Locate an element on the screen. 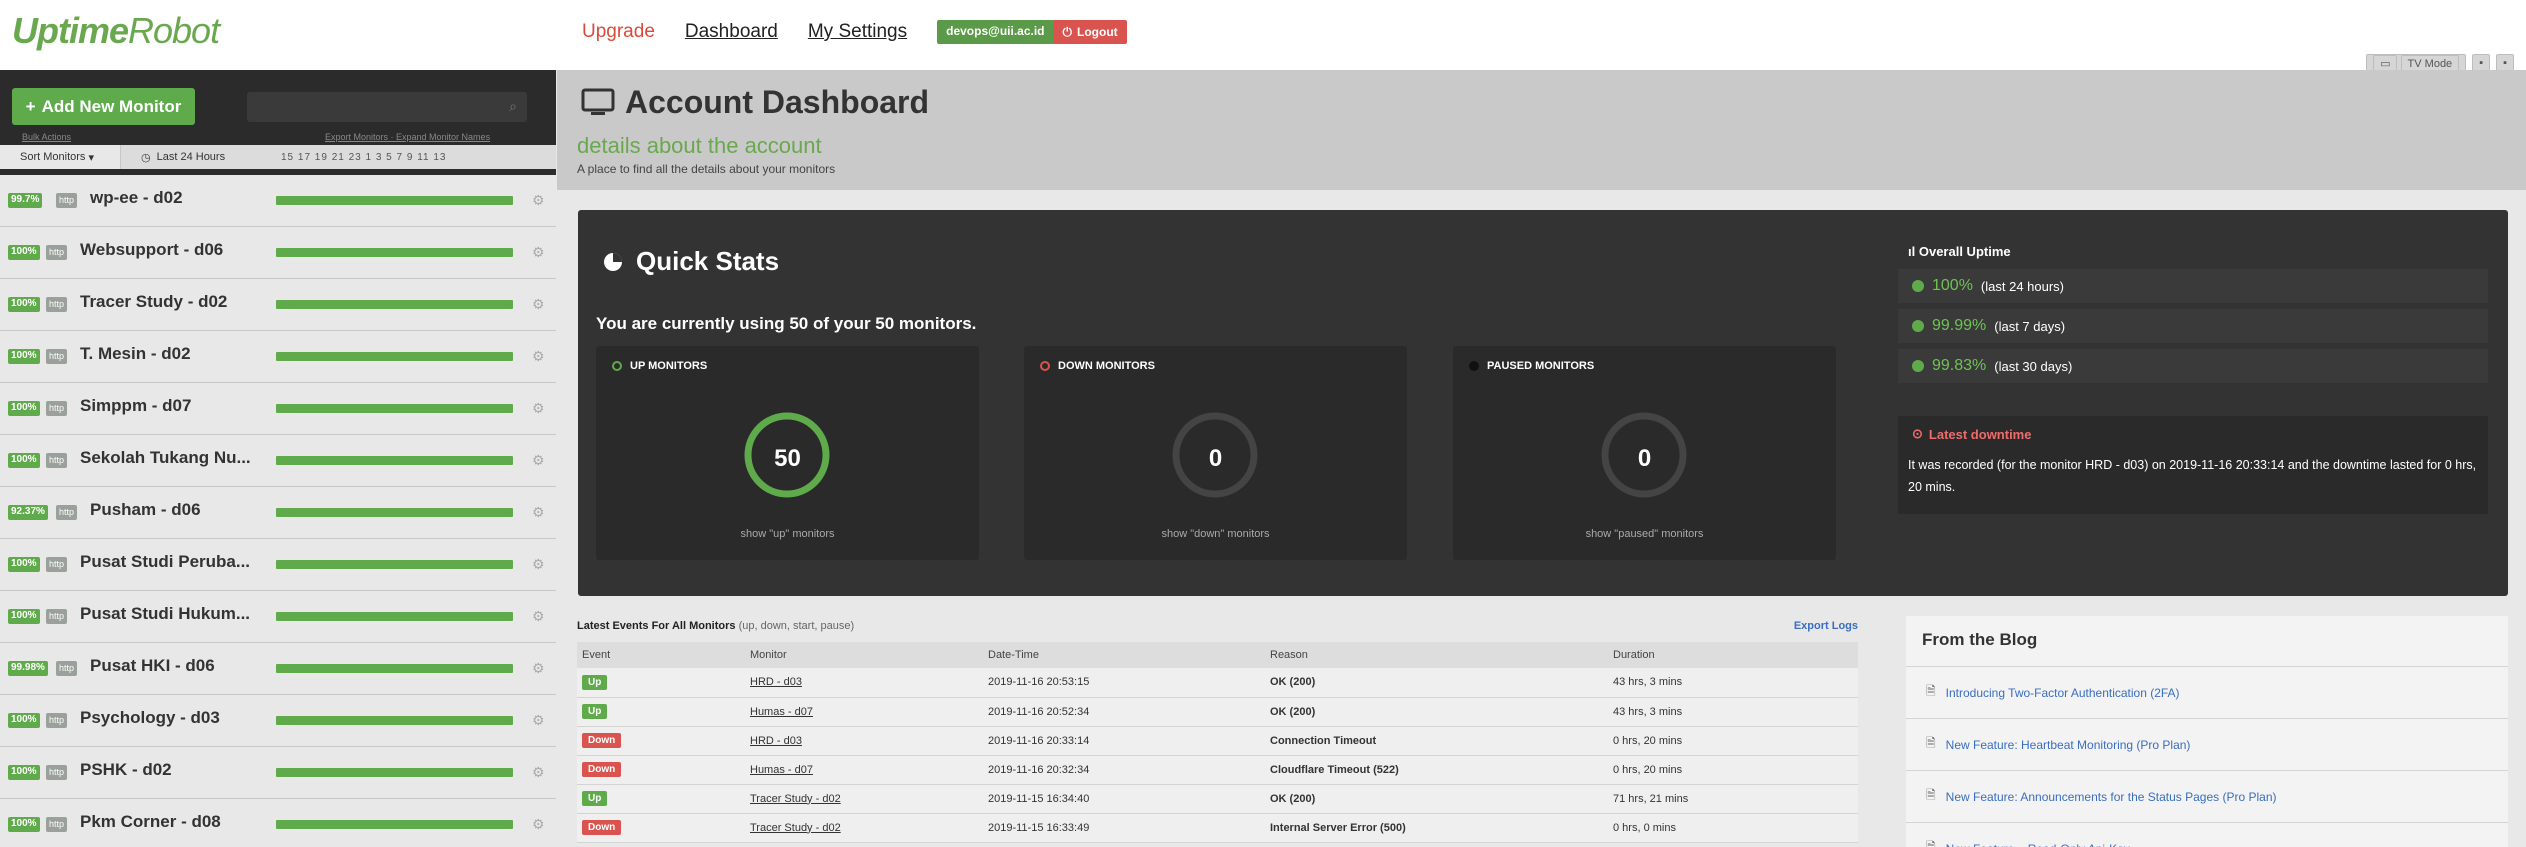 This screenshot has height=847, width=2526. duration-cell: 43 hrs, 3 mins is located at coordinates (1733, 683).